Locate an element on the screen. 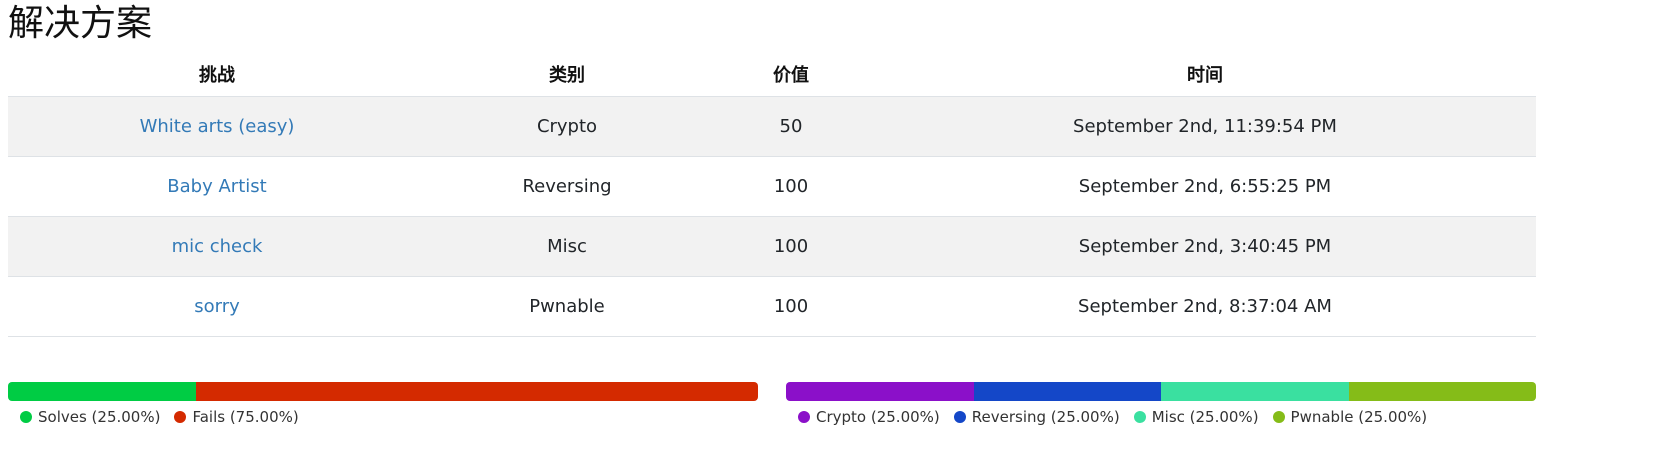 This screenshot has height=465, width=1664. legend-label: Misc (25.00%) is located at coordinates (1205, 417).